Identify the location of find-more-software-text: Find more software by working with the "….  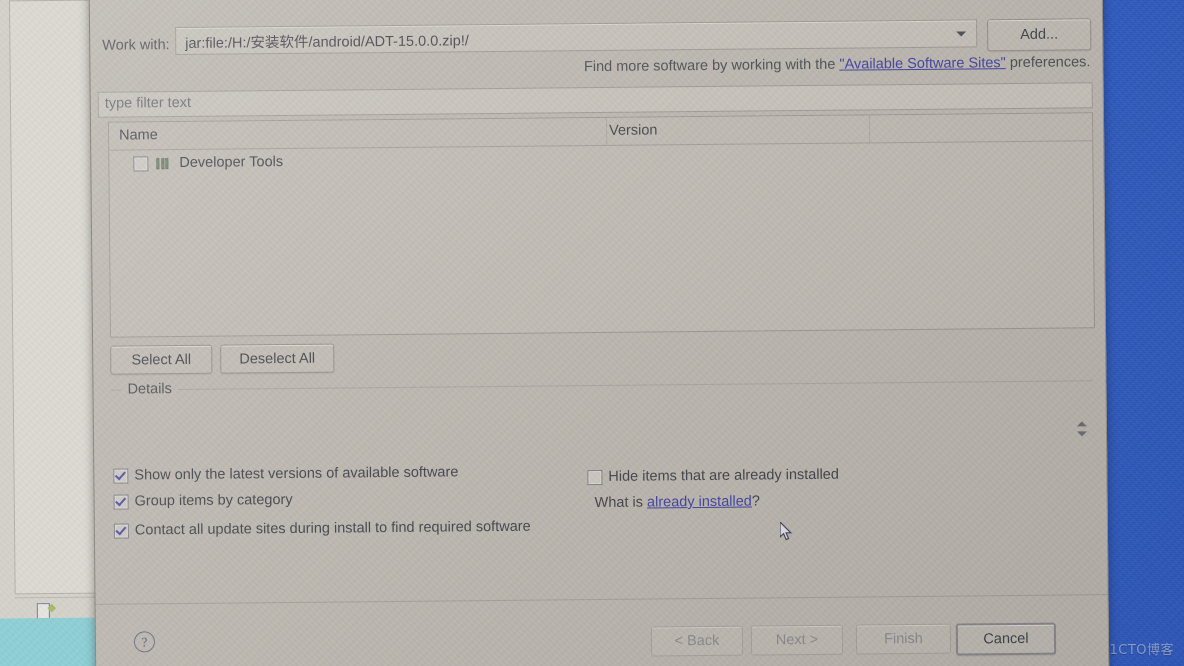
(837, 64).